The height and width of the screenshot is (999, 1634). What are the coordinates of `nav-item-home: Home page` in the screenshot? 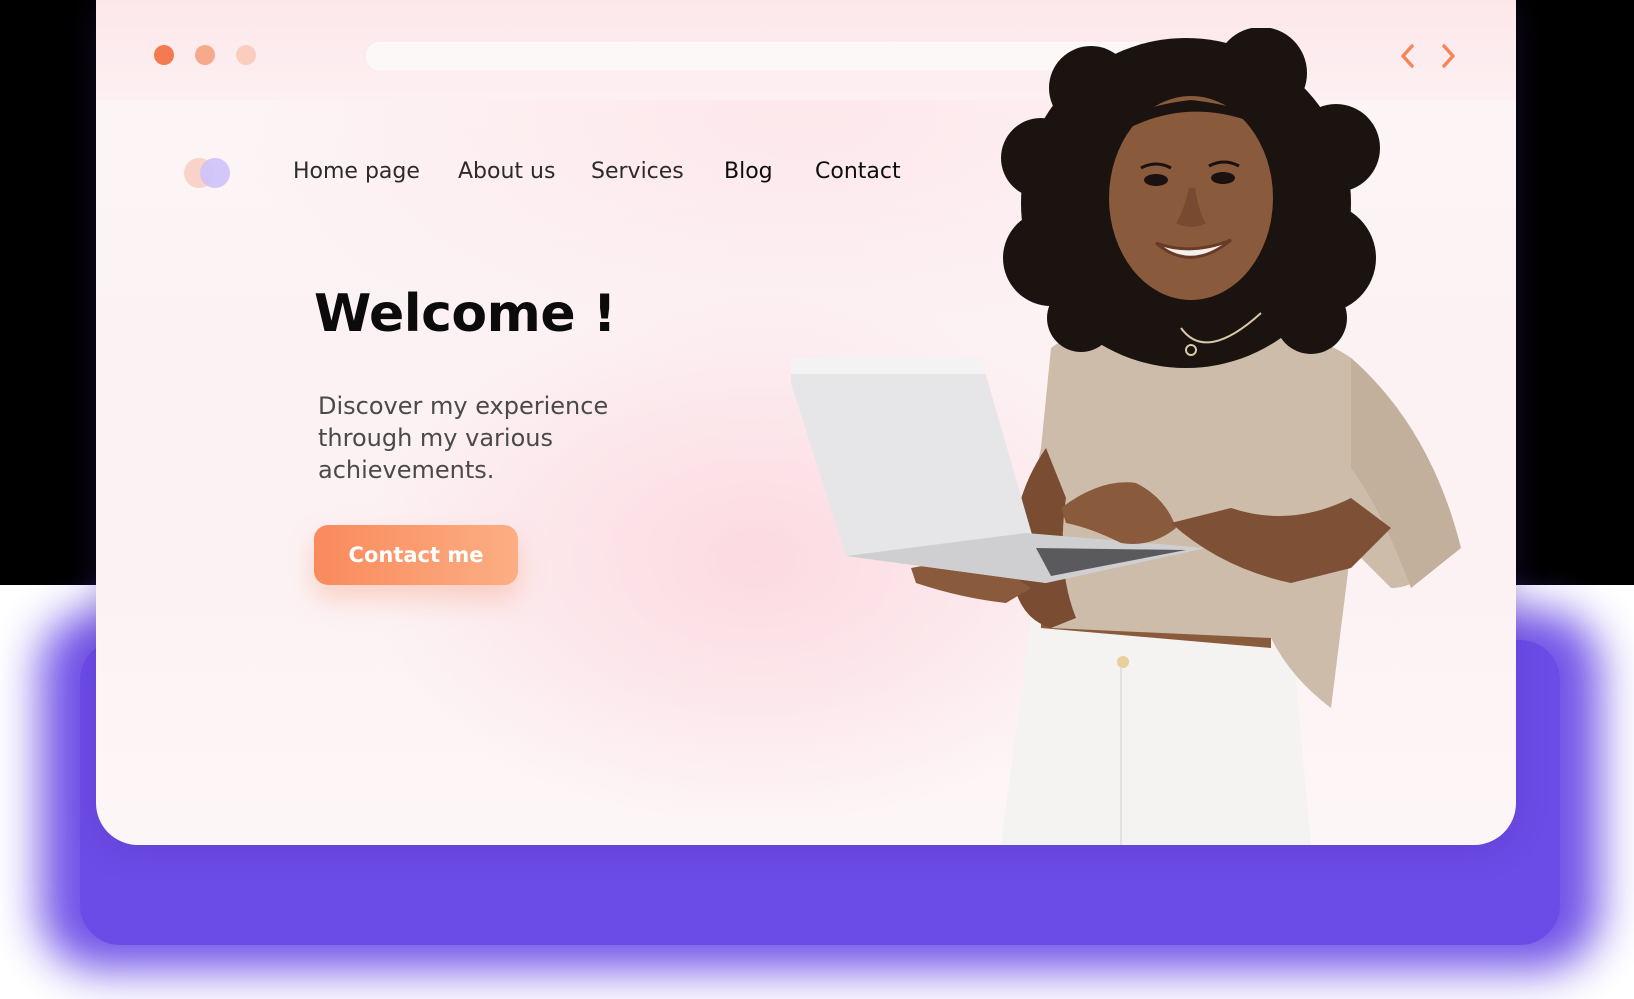 It's located at (356, 172).